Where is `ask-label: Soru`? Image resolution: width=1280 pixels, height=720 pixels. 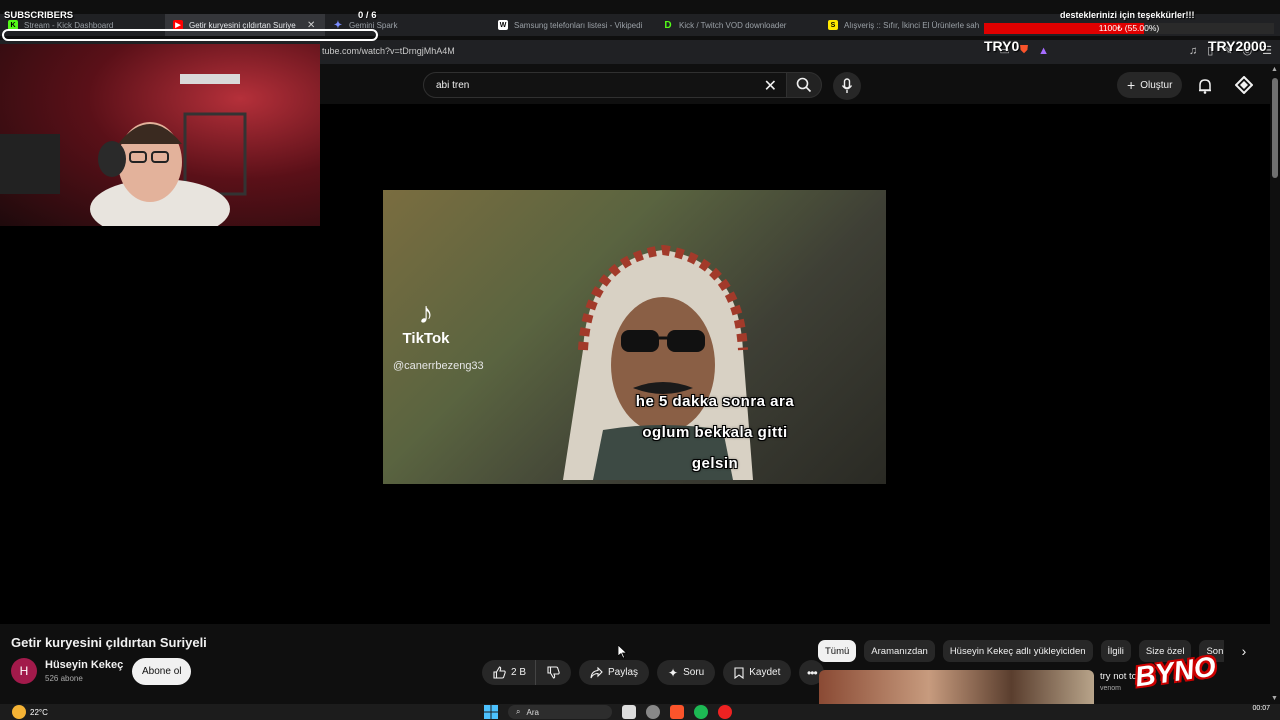 ask-label: Soru is located at coordinates (694, 672).